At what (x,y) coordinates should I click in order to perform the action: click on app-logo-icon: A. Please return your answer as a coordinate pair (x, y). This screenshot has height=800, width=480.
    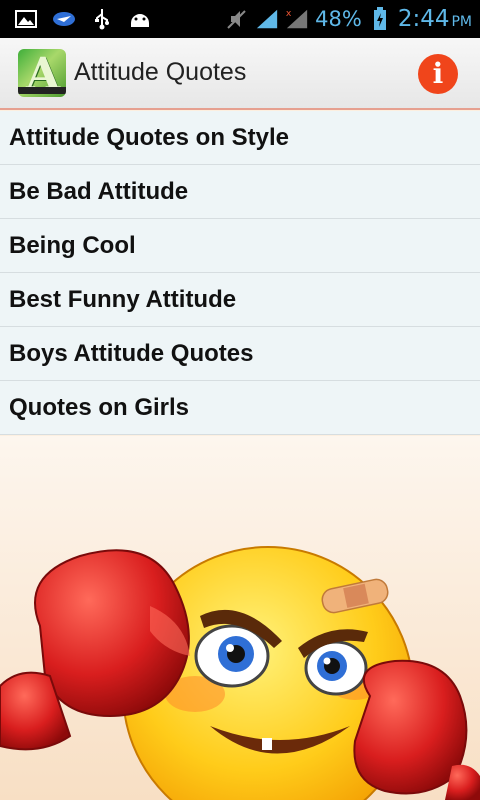
    Looking at the image, I should click on (42, 73).